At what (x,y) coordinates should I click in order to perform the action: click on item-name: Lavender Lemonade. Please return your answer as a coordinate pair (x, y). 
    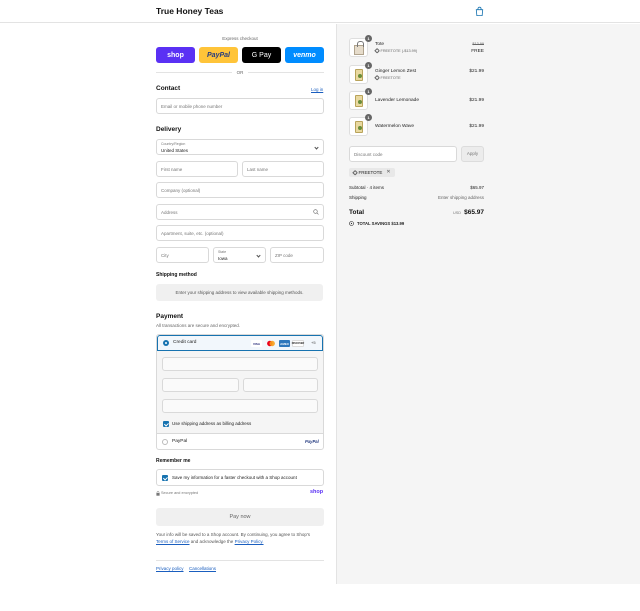
    Looking at the image, I should click on (397, 100).